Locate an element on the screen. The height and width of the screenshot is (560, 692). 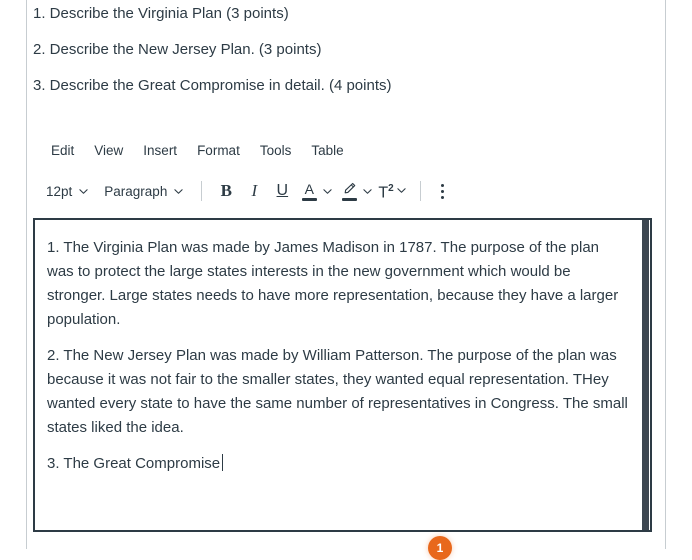
editor-scrollbar is located at coordinates (645, 375).